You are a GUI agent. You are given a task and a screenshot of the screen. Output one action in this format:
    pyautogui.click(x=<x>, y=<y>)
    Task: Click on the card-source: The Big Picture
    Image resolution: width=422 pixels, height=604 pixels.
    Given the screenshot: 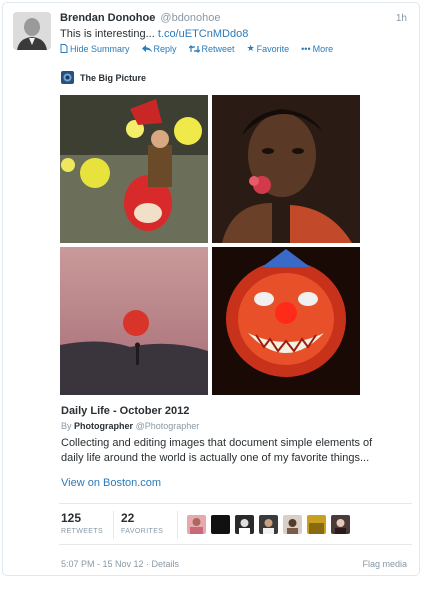 What is the action you would take?
    pyautogui.click(x=103, y=77)
    